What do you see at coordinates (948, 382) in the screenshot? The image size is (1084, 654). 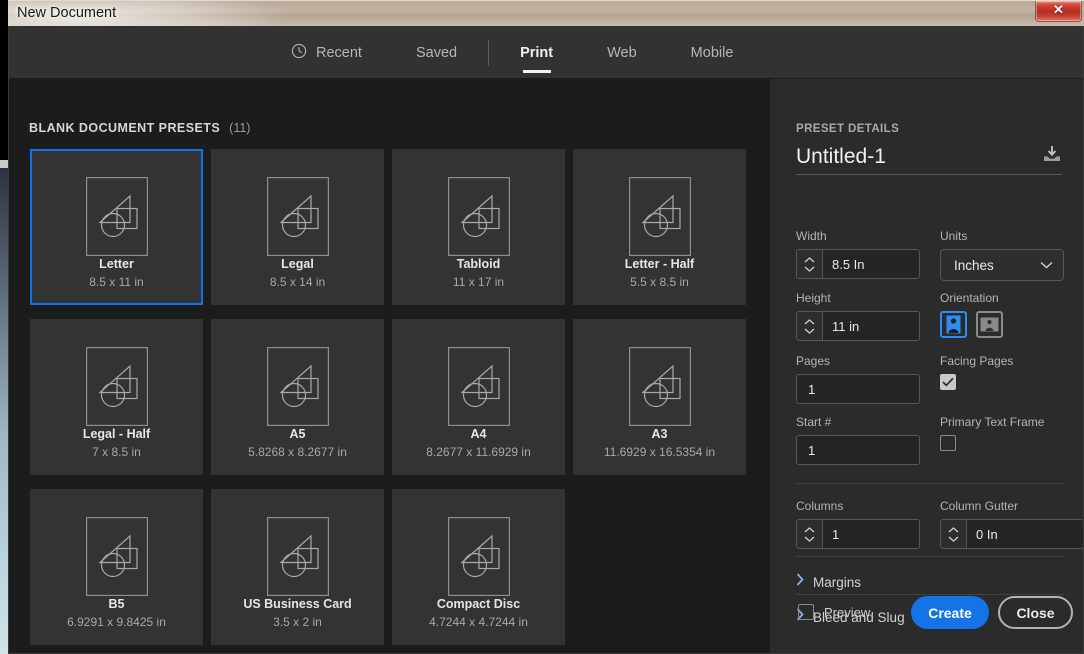 I see `facing-pages-checkbox` at bounding box center [948, 382].